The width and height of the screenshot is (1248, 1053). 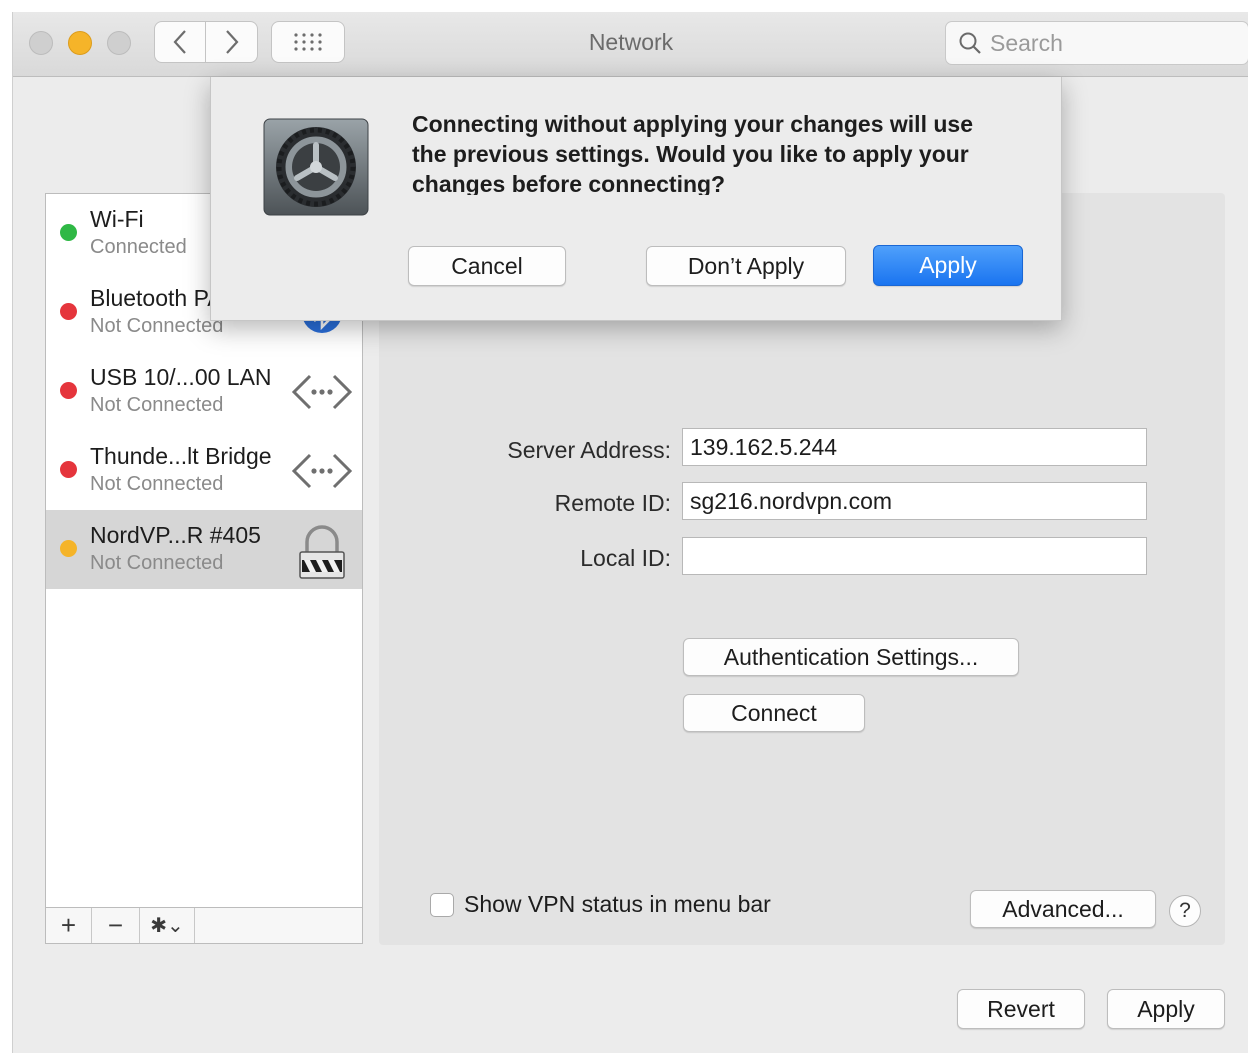 I want to click on service-name: NordVP...R #405, so click(x=175, y=535).